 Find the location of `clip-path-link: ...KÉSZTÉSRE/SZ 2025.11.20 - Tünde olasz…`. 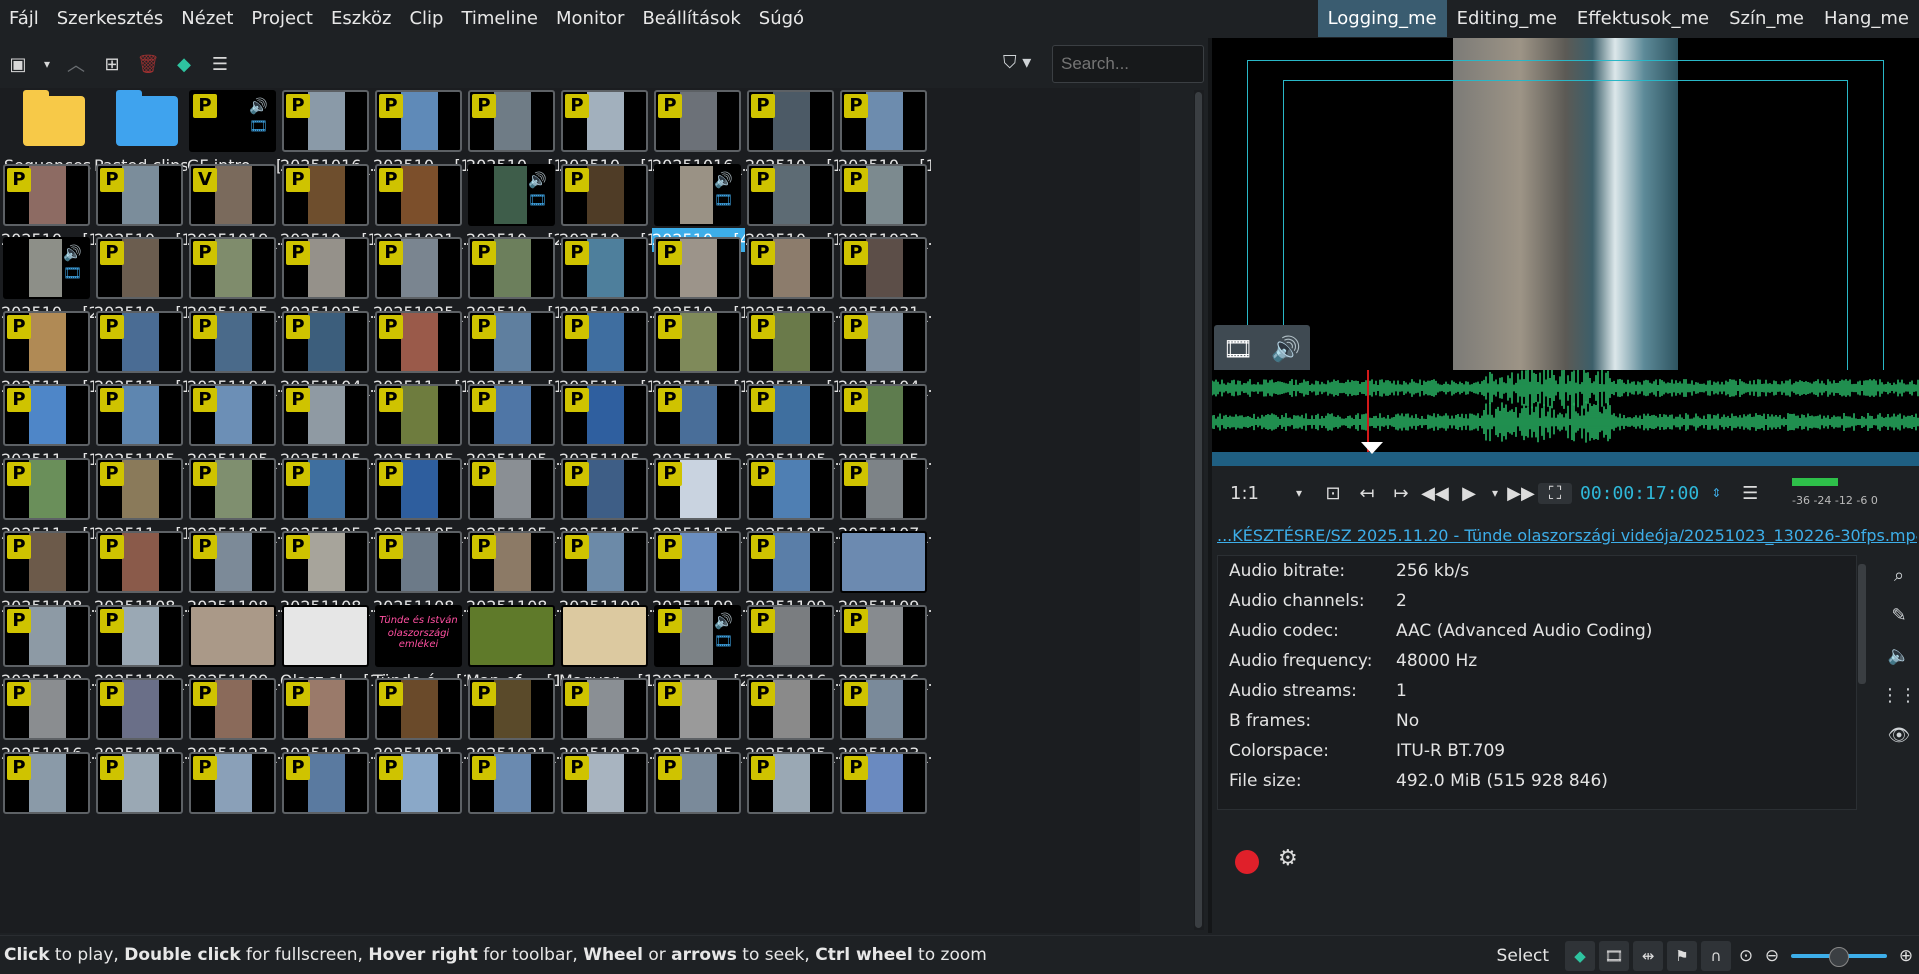

clip-path-link: ...KÉSZTÉSRE/SZ 2025.11.20 - Tünde olasz… is located at coordinates (1567, 535).